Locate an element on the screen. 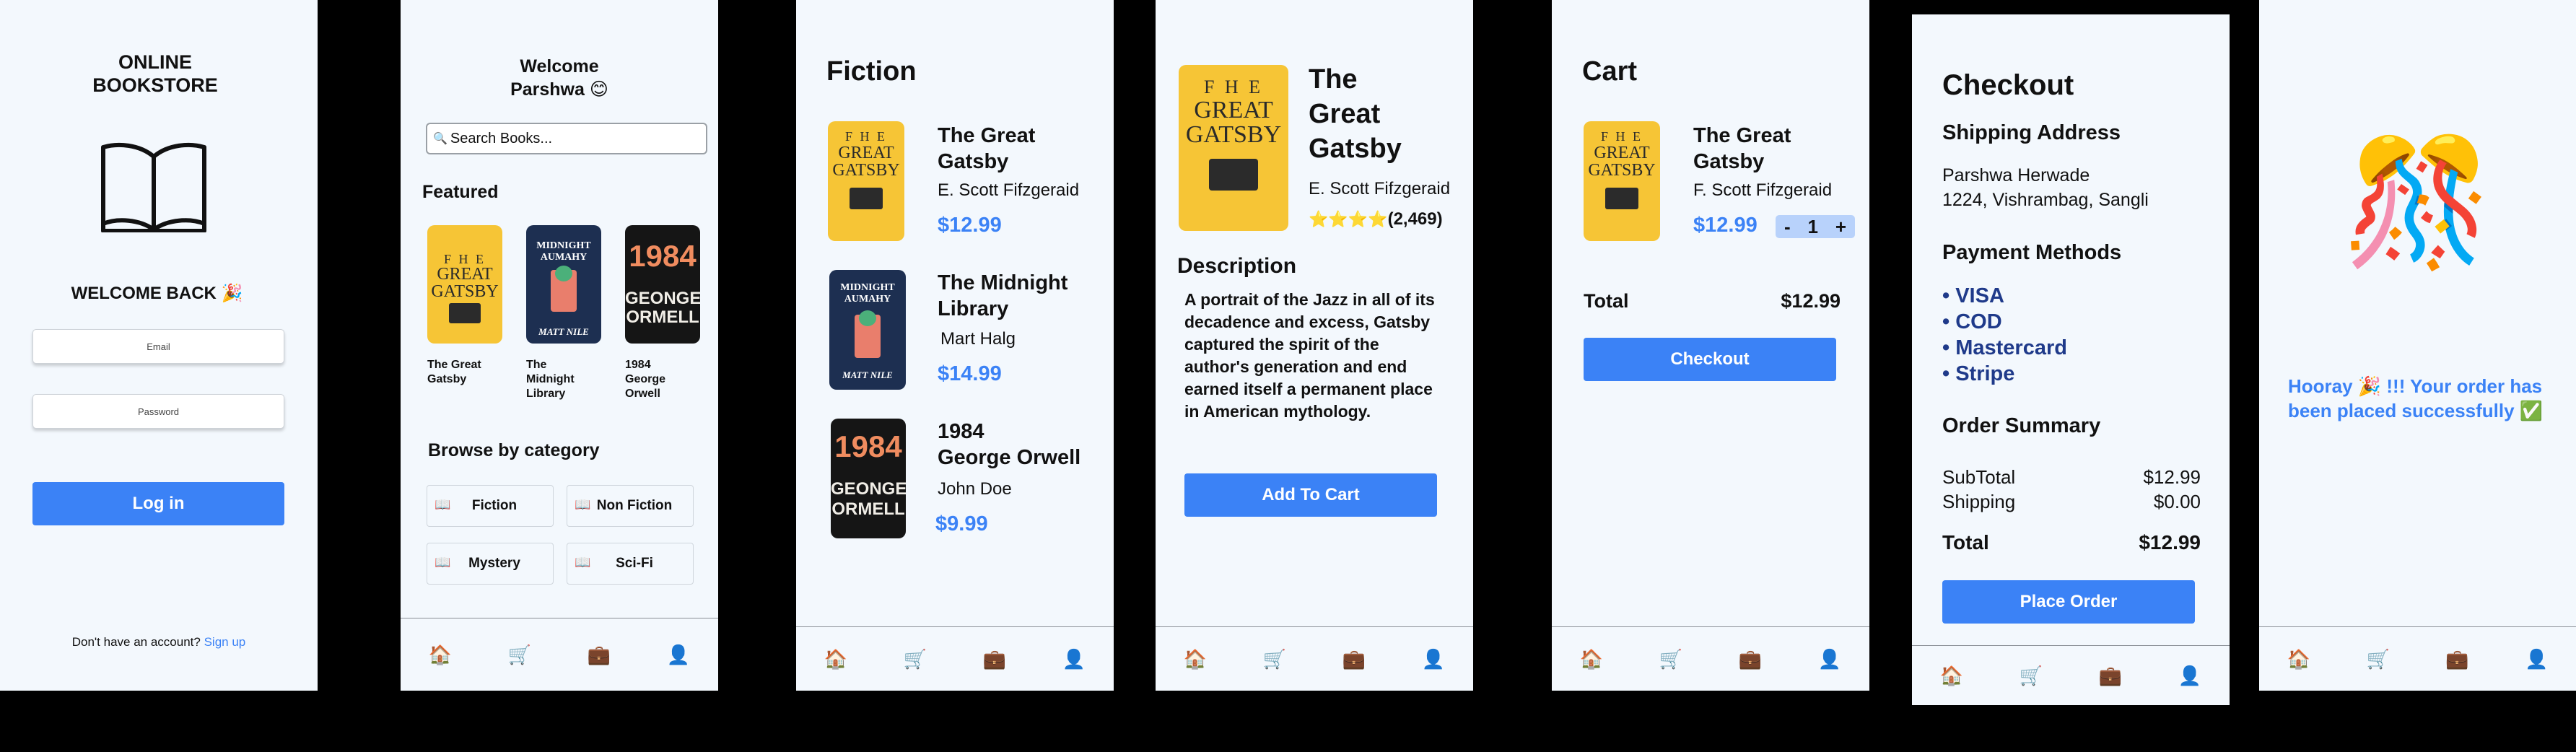 The height and width of the screenshot is (752, 2576). cart-item-price: $12.99 is located at coordinates (1725, 226).